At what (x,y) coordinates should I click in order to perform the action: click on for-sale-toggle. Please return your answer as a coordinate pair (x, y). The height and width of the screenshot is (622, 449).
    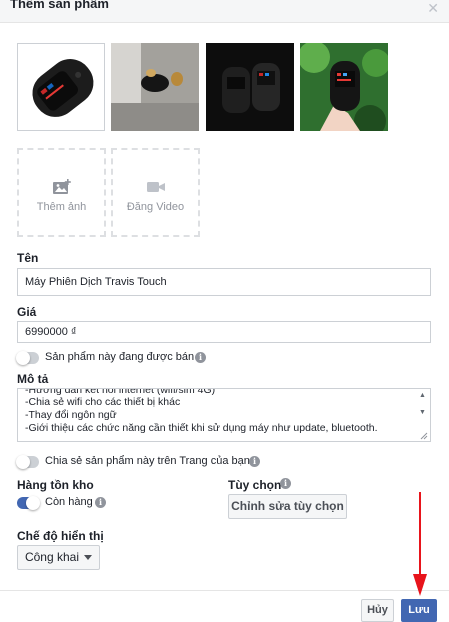
    Looking at the image, I should click on (27, 358).